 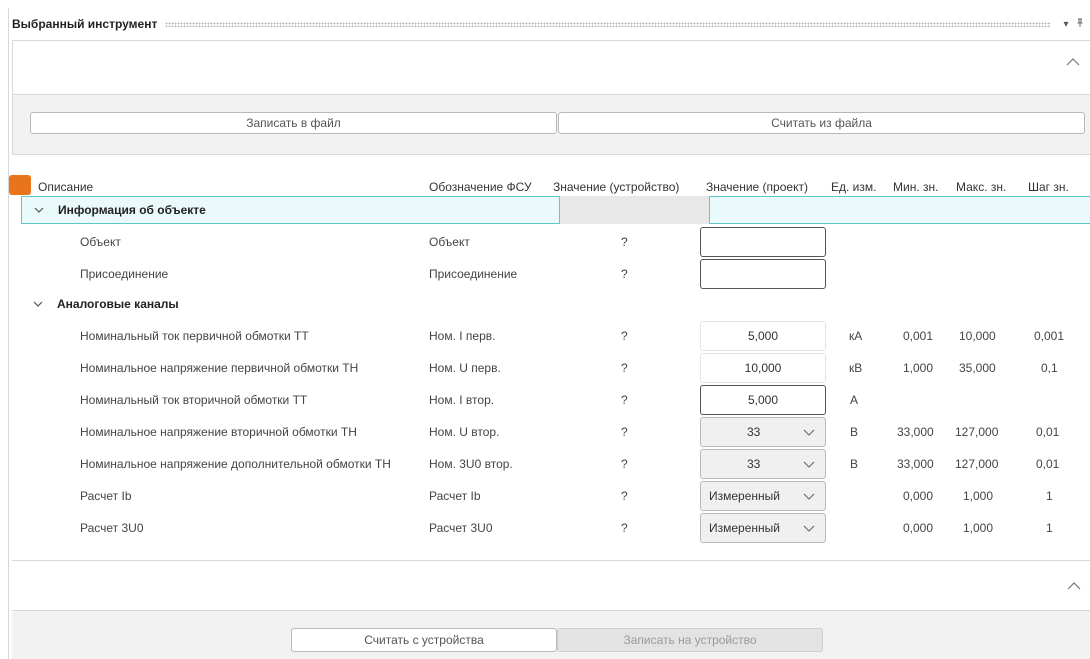 I want to click on row-description: Номинальный ток первичной обмотки ТТ, so click(x=194, y=336).